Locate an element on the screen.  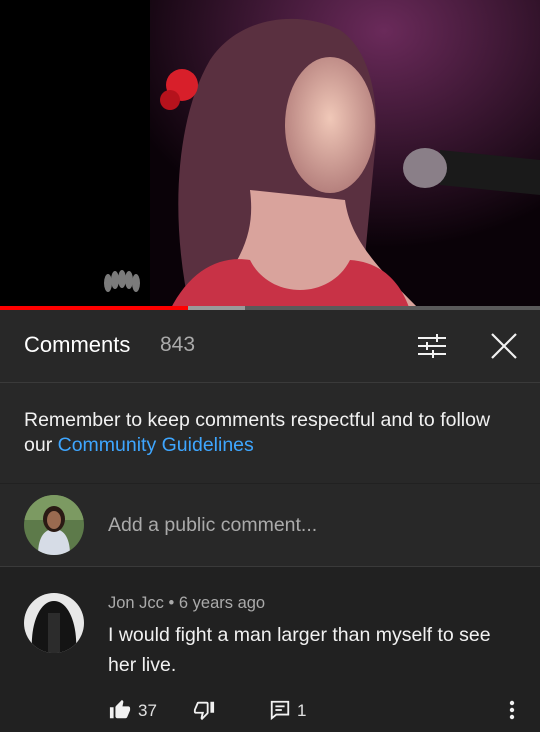
comments-count: 843 is located at coordinates (178, 344).